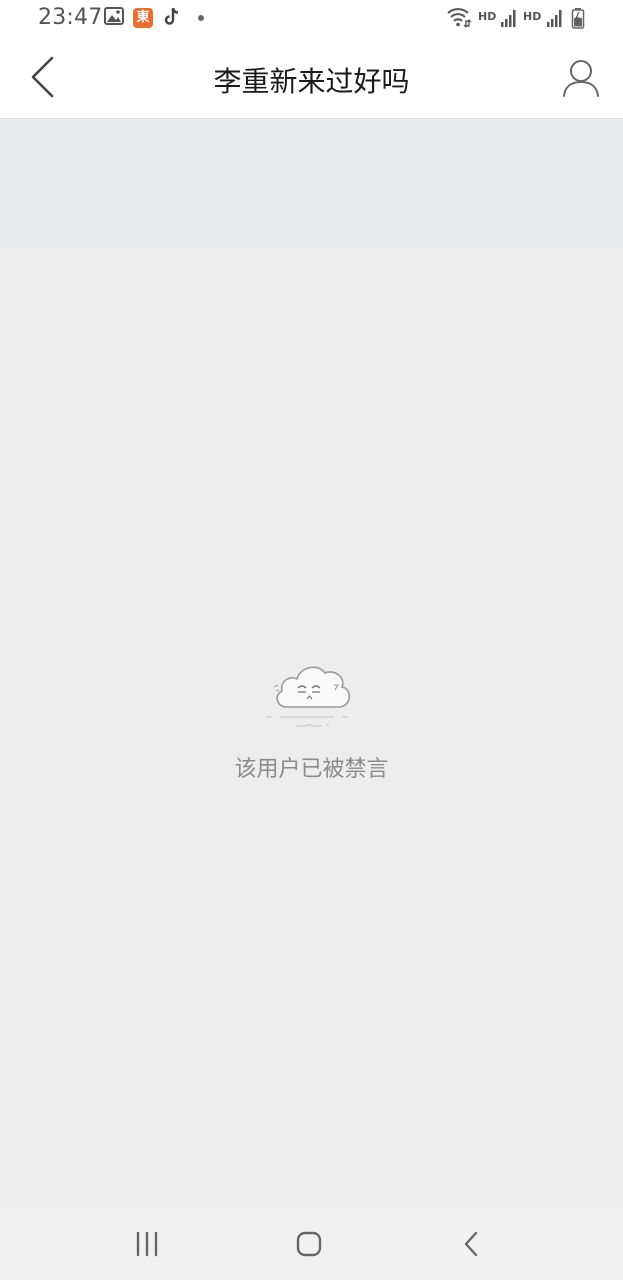 The height and width of the screenshot is (1280, 623). I want to click on tiktok-icon, so click(171, 16).